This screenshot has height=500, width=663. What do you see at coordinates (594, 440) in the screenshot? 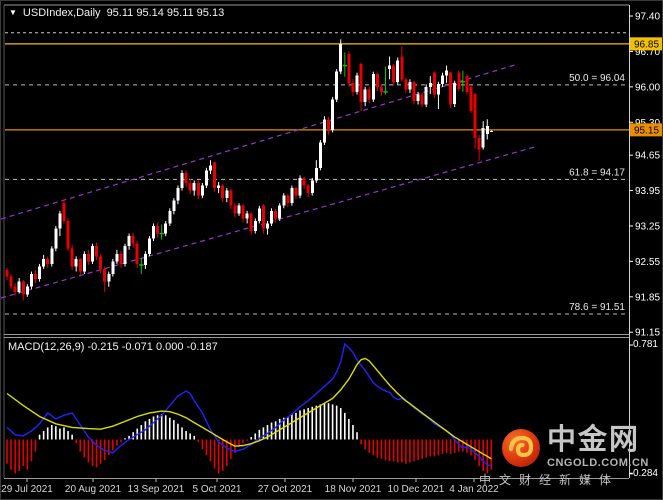
I see `watermark-brand-text: 中金网` at bounding box center [594, 440].